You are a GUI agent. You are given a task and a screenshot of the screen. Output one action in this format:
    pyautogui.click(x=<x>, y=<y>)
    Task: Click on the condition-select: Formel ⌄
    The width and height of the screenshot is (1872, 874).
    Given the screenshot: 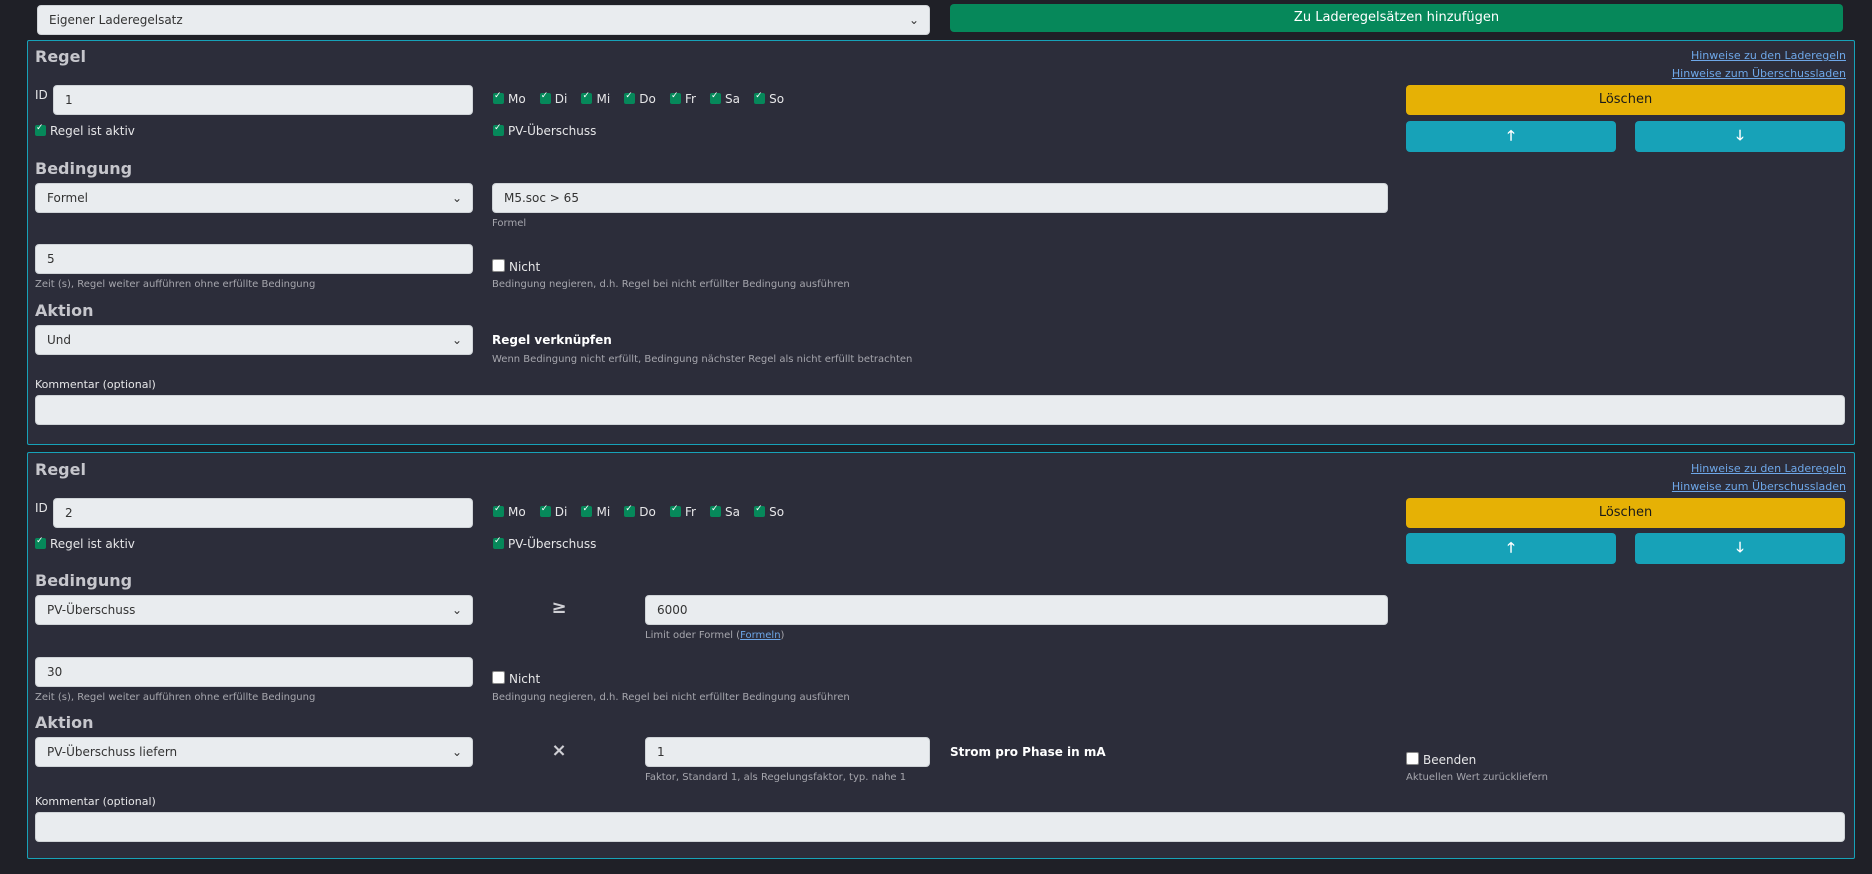 What is the action you would take?
    pyautogui.click(x=254, y=198)
    